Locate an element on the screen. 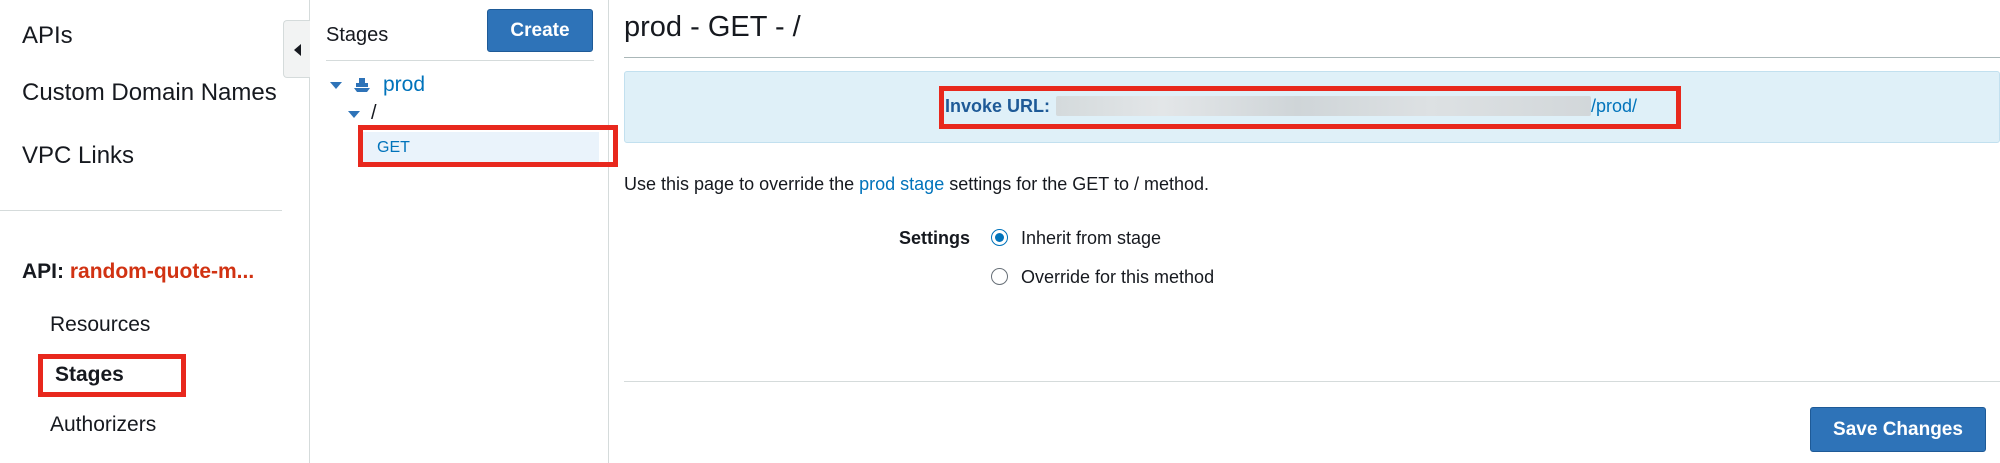  invoke-url-redacted is located at coordinates (1324, 106).